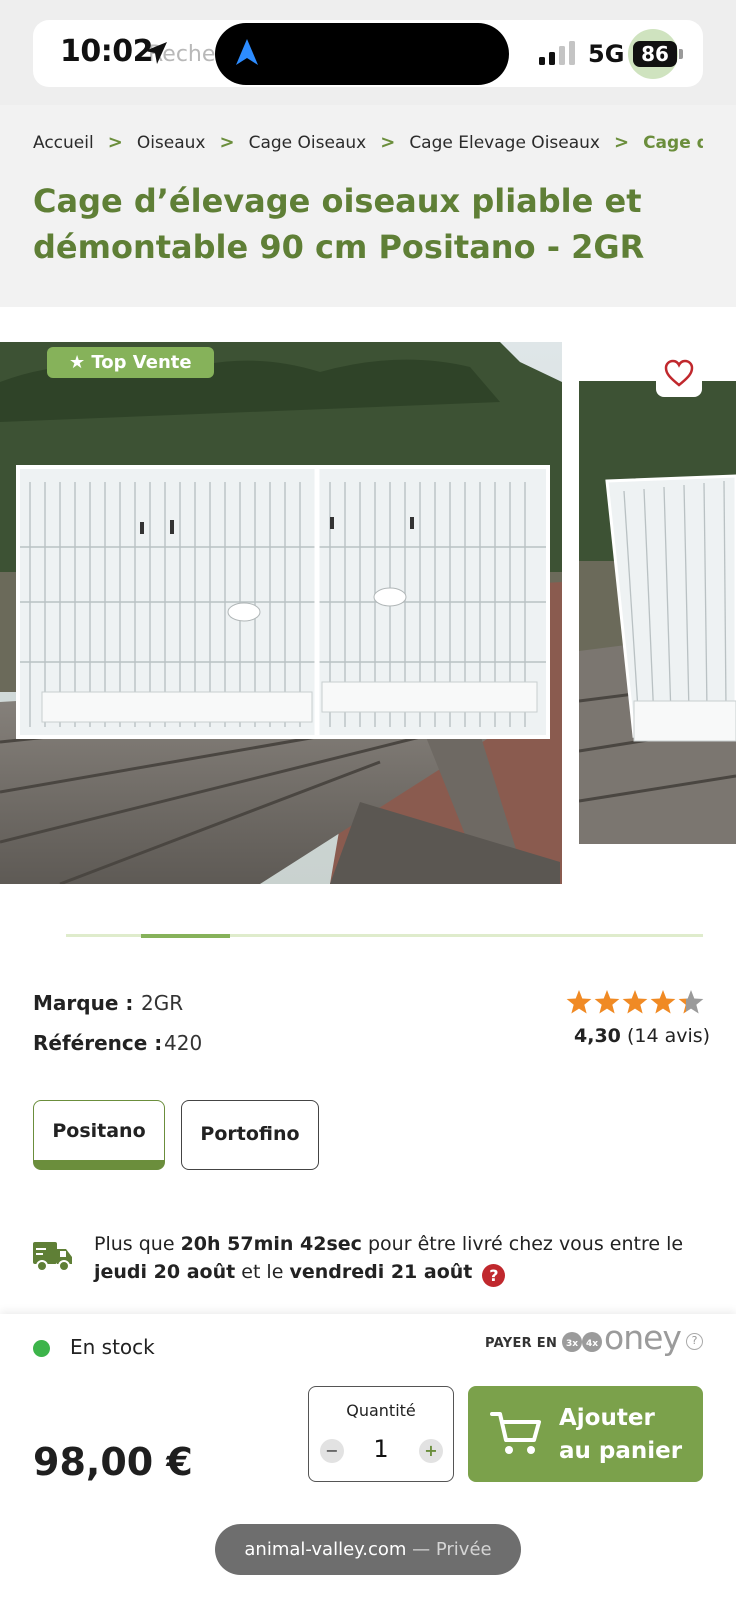  What do you see at coordinates (582, 1342) in the screenshot?
I see `oney-installment-icon: 3x 4x` at bounding box center [582, 1342].